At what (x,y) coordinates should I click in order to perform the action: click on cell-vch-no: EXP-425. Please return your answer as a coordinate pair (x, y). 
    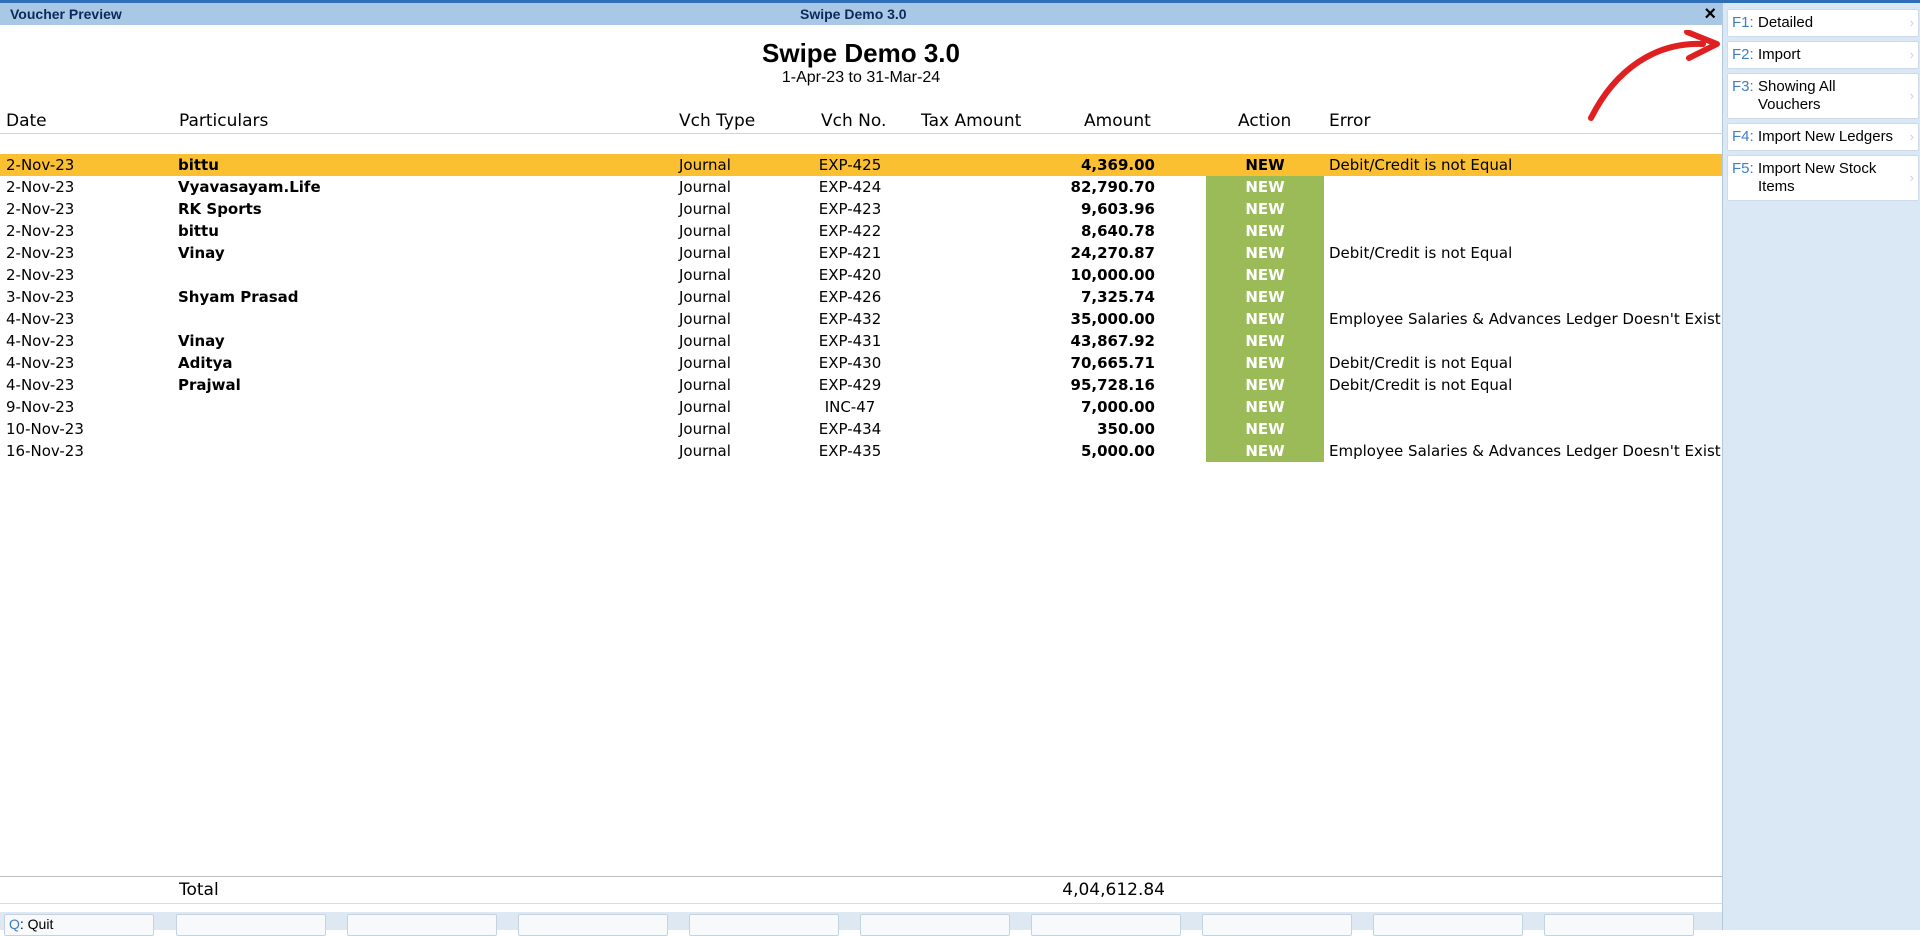
    Looking at the image, I should click on (850, 165).